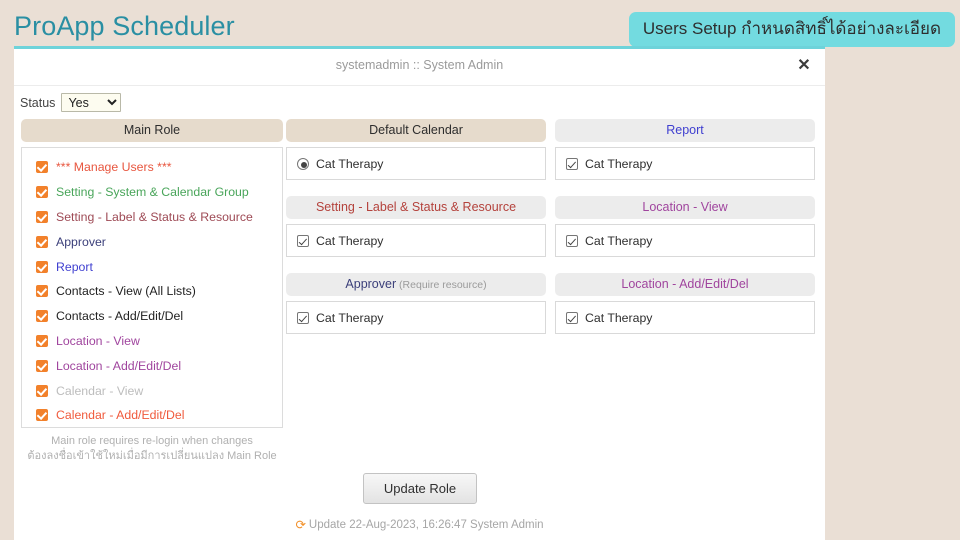  I want to click on main-role-item-label: Setting - Label & Status & Resource, so click(154, 216).